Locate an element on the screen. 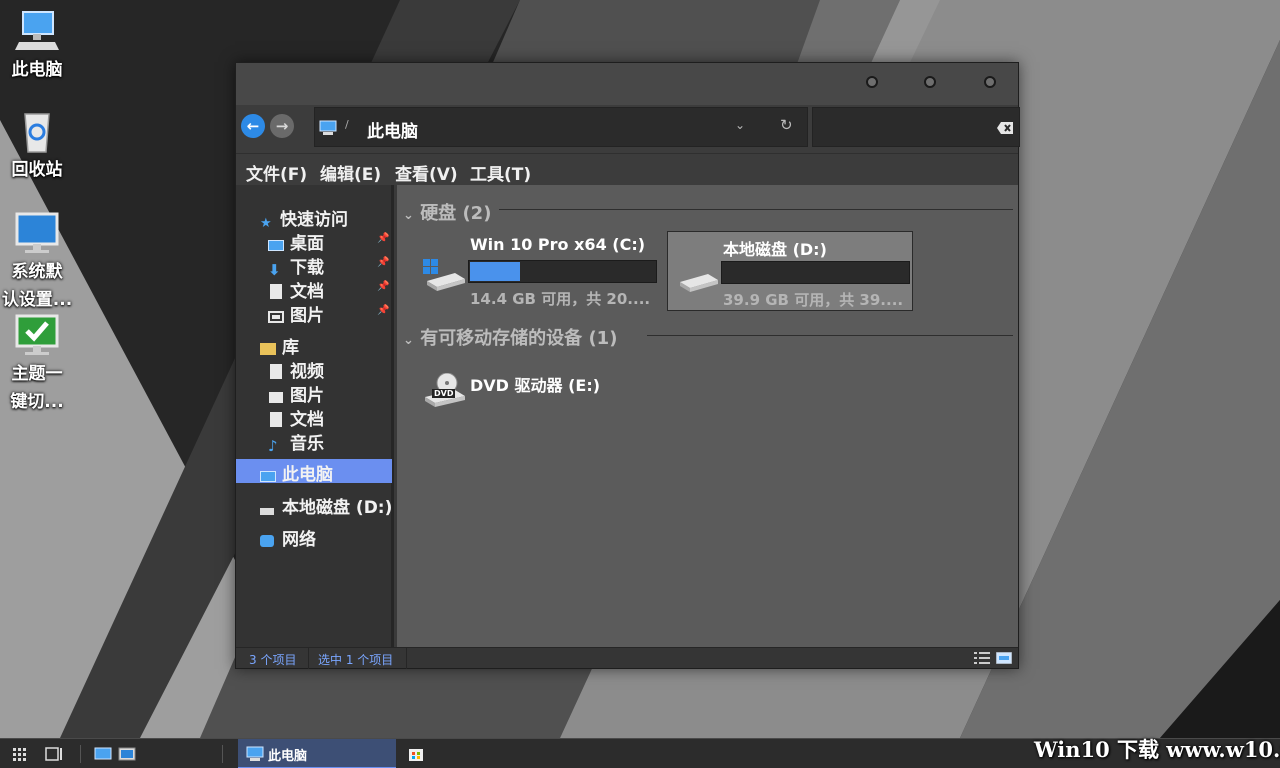 This screenshot has width=1280, height=768. navigation-pane: ★快速访问 桌面 📌 ⬇ 下载 📌 文档 📌 图片 📌 库 视频 图片 文档 is located at coordinates (315, 416).